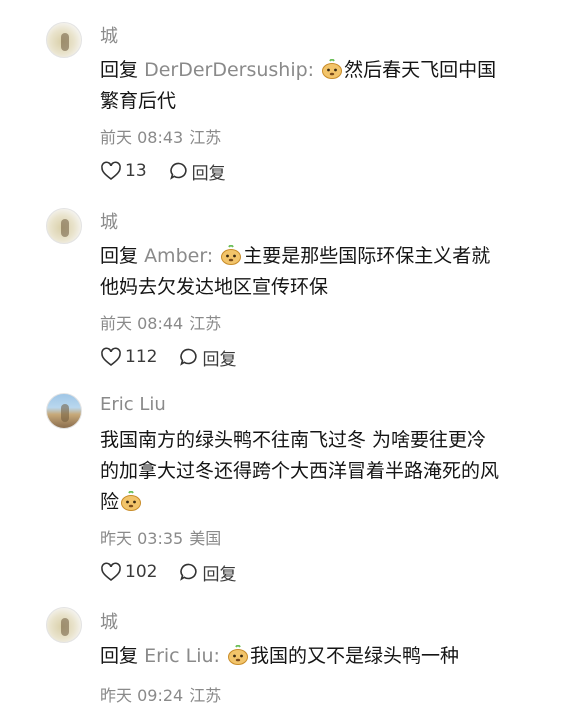 Image resolution: width=580 pixels, height=714 pixels. Describe the element at coordinates (142, 323) in the screenshot. I see `comment-time: 前天 08:44` at that location.